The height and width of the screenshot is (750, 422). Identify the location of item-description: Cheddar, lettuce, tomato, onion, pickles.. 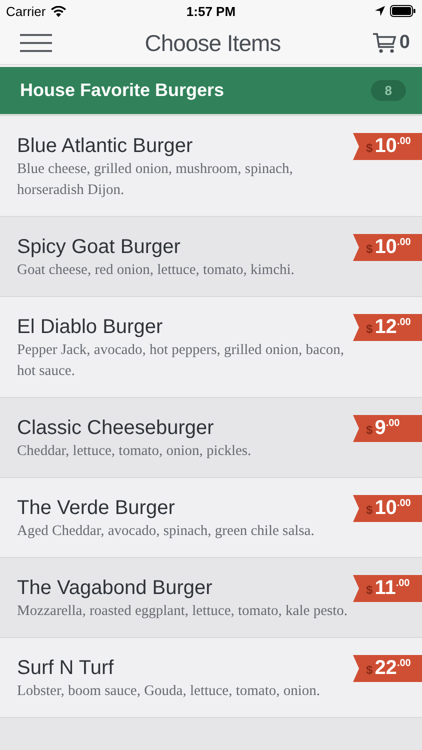
(134, 451).